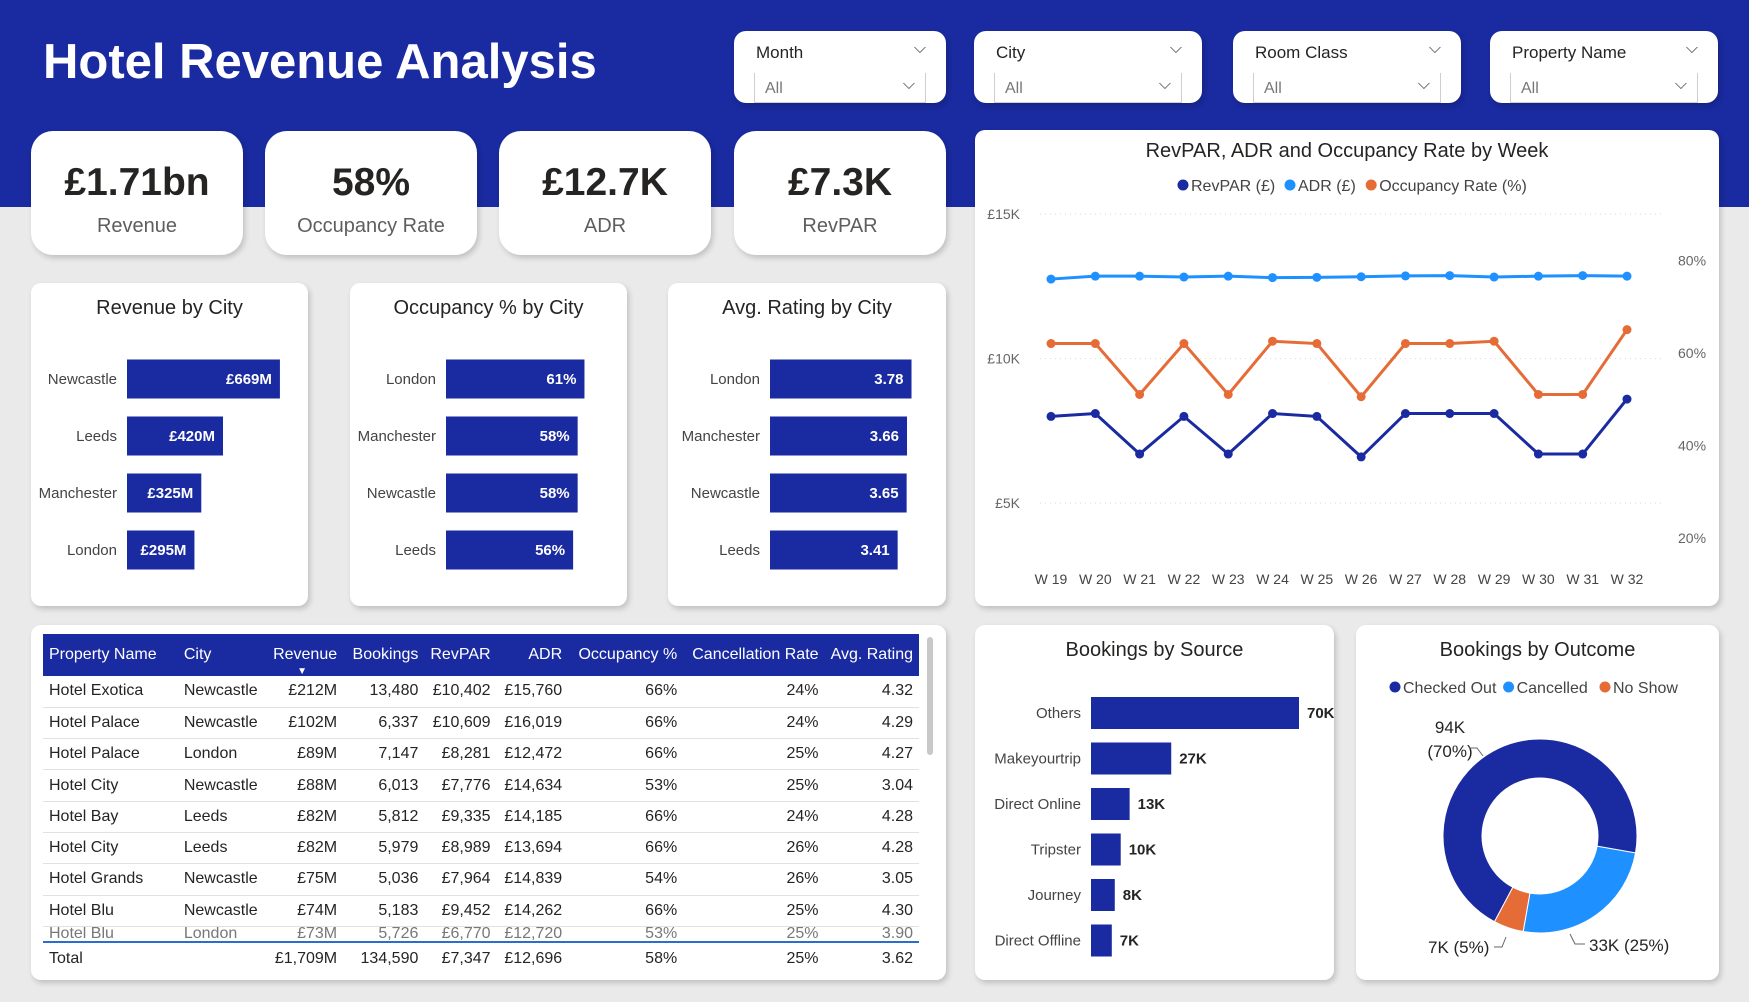 The width and height of the screenshot is (1749, 1002). What do you see at coordinates (1132, 895) in the screenshot?
I see `data-label: 8K` at bounding box center [1132, 895].